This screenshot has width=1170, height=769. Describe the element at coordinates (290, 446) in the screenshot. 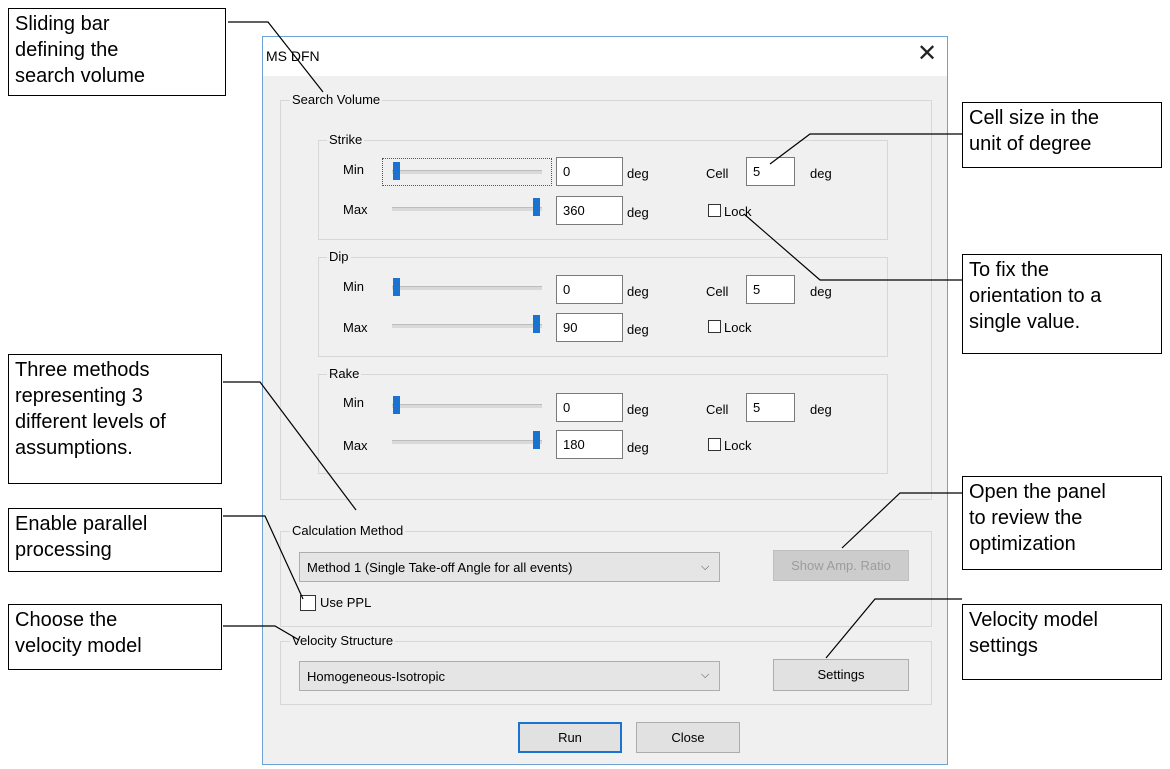

I see `leader-three-methods` at that location.